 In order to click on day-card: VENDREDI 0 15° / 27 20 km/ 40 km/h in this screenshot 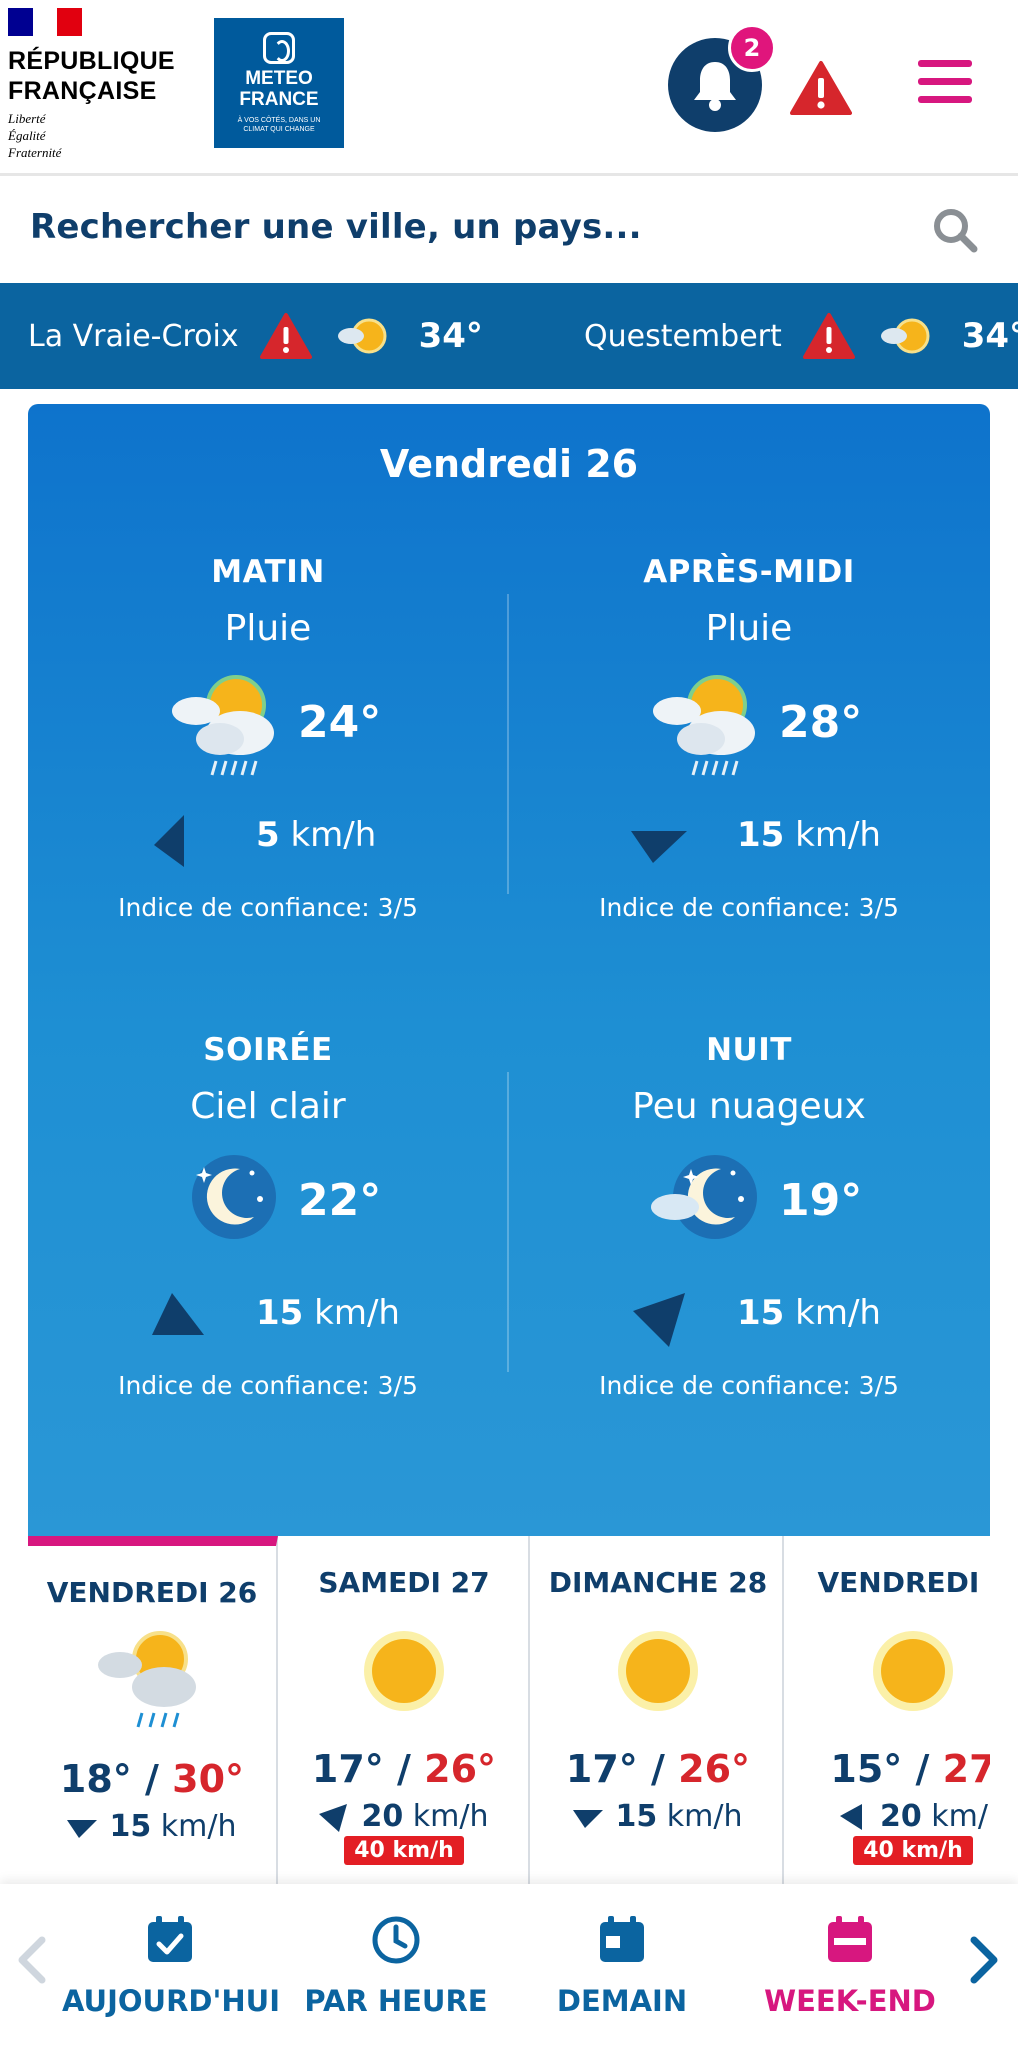, I will do `click(889, 1711)`.